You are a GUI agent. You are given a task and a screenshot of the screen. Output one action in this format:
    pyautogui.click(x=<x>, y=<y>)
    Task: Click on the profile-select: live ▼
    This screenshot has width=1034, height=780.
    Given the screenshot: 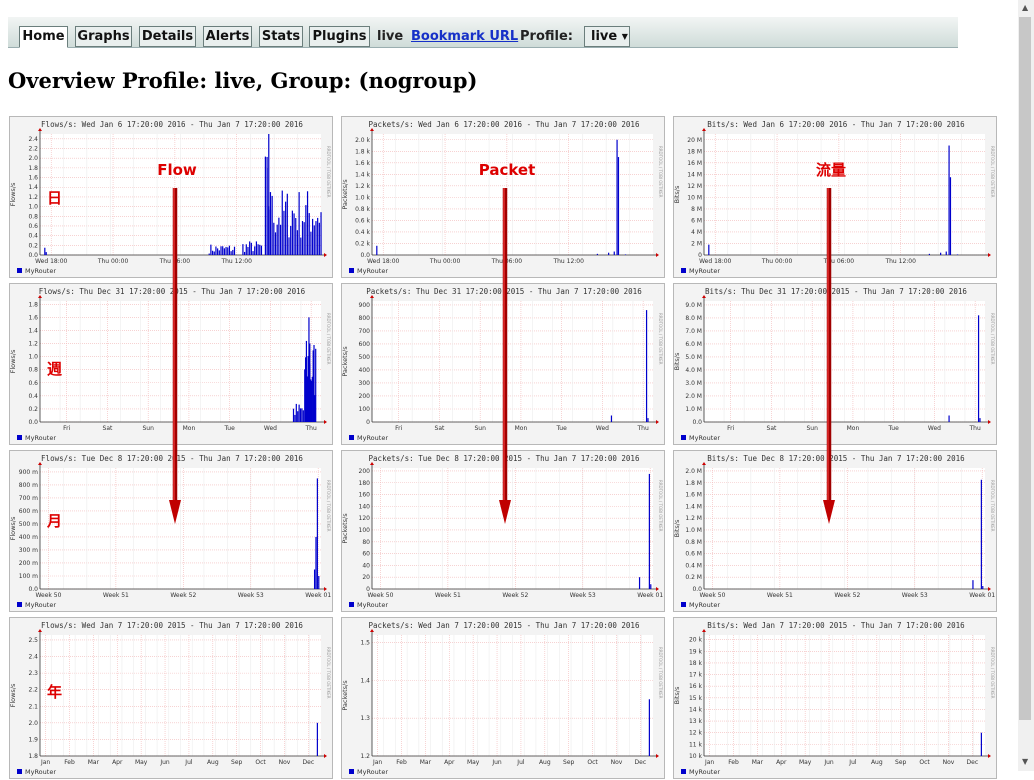 What is the action you would take?
    pyautogui.click(x=607, y=36)
    